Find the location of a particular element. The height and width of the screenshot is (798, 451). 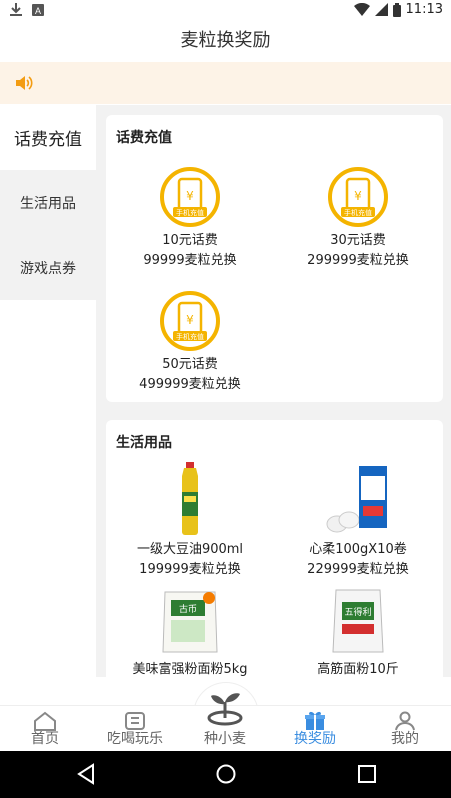

section-title: 生活用品 is located at coordinates (144, 443).